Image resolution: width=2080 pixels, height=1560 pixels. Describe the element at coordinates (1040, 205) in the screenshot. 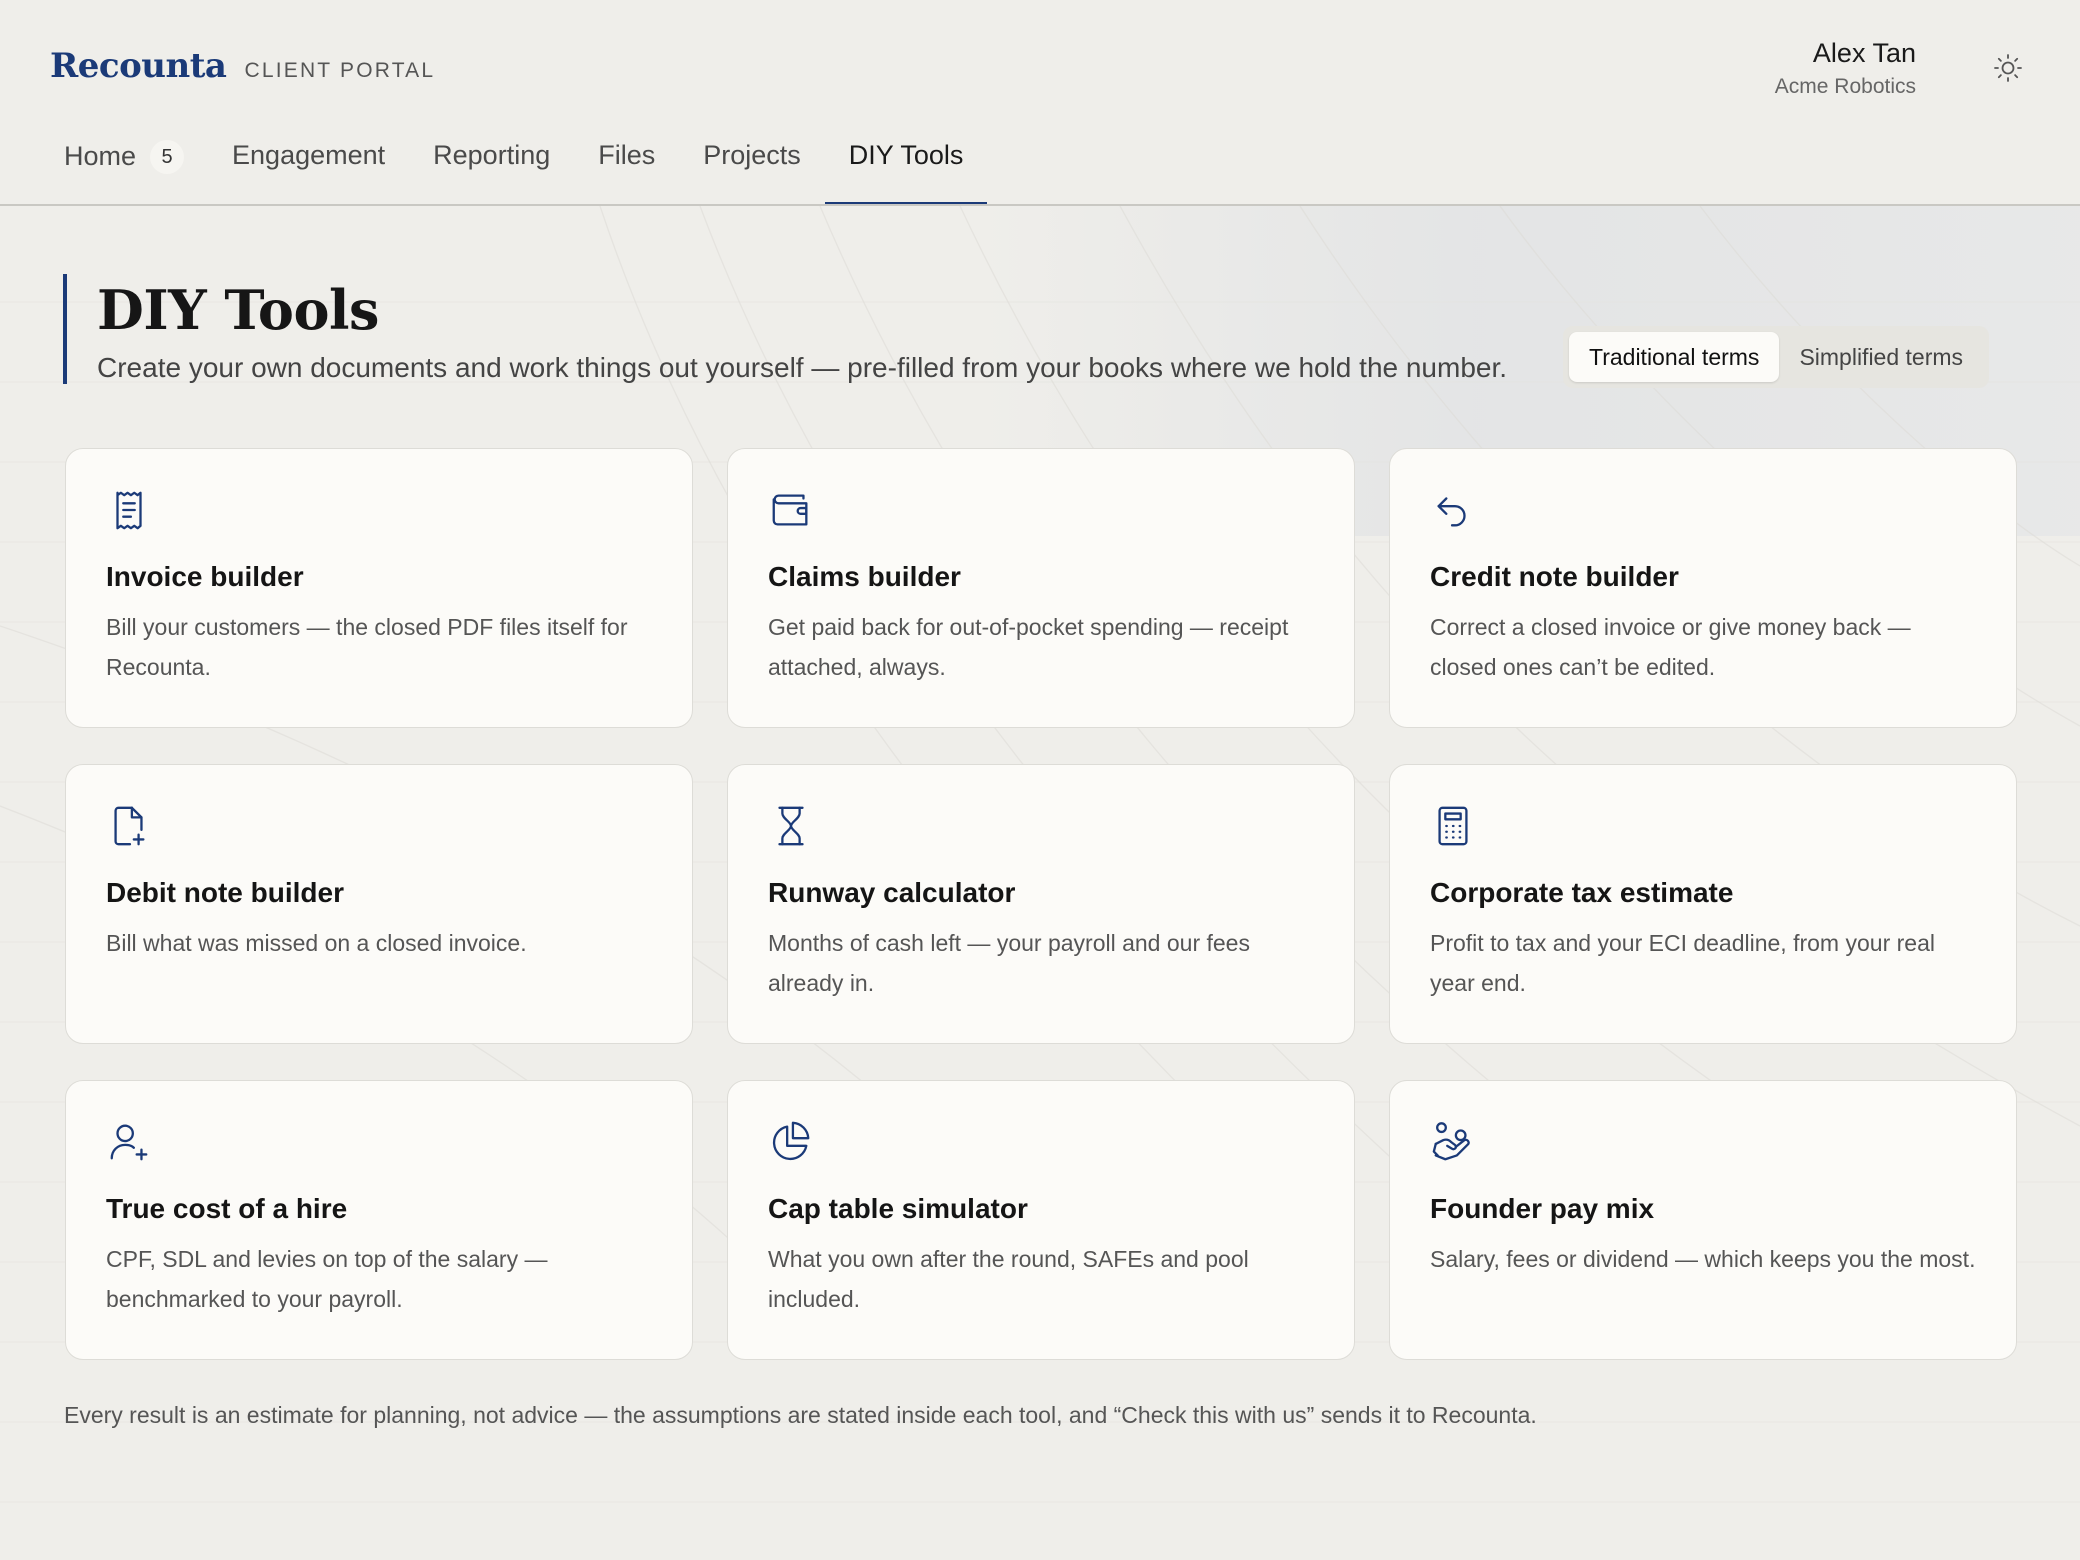

I see `header-divider` at that location.